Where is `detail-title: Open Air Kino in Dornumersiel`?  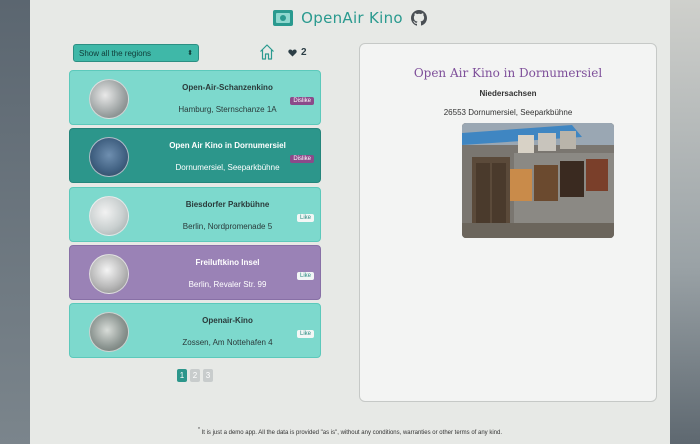 detail-title: Open Air Kino in Dornumersiel is located at coordinates (508, 73).